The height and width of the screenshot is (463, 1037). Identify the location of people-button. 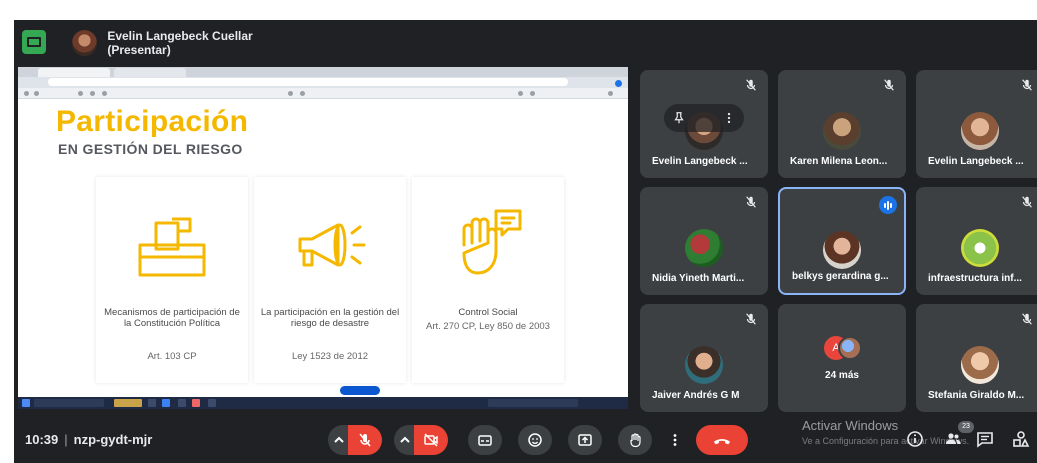
(953, 439).